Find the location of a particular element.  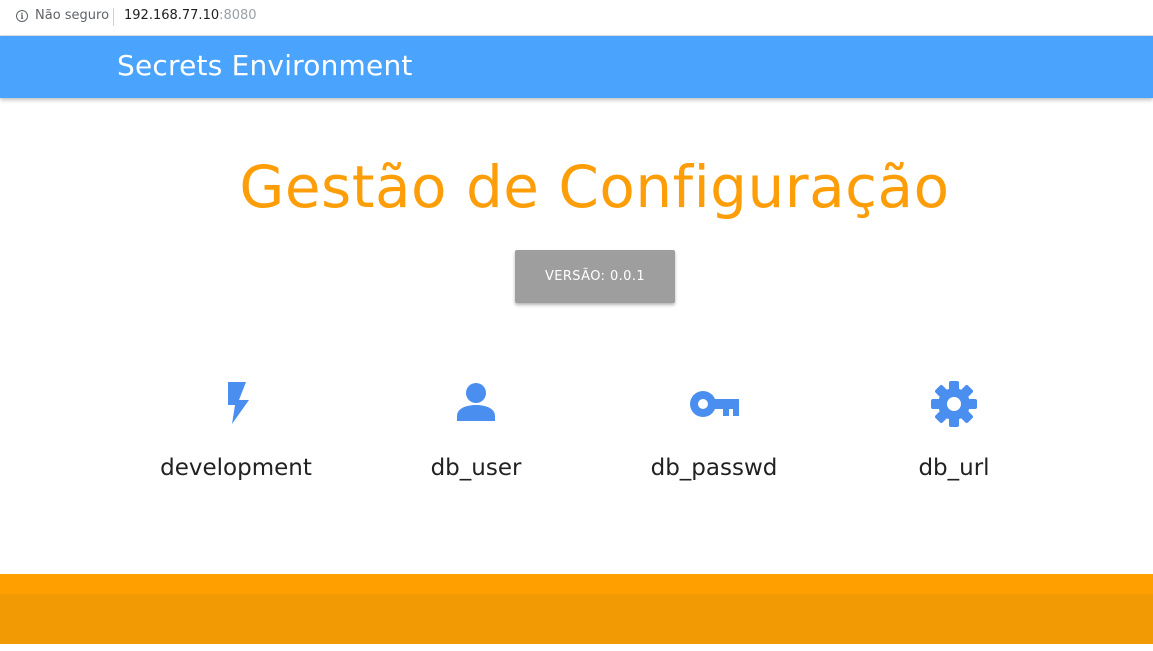

footer-top-band is located at coordinates (576, 584).